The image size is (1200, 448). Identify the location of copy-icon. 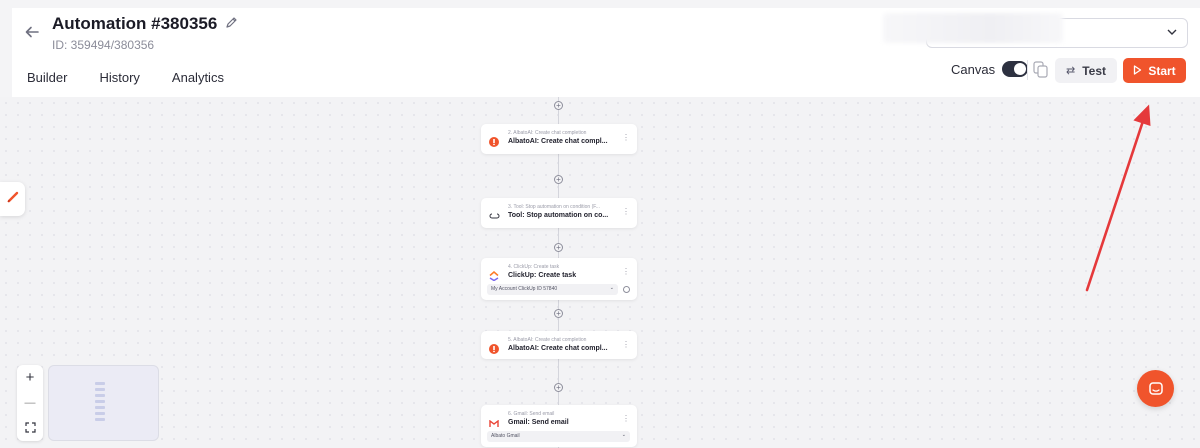
(1041, 70).